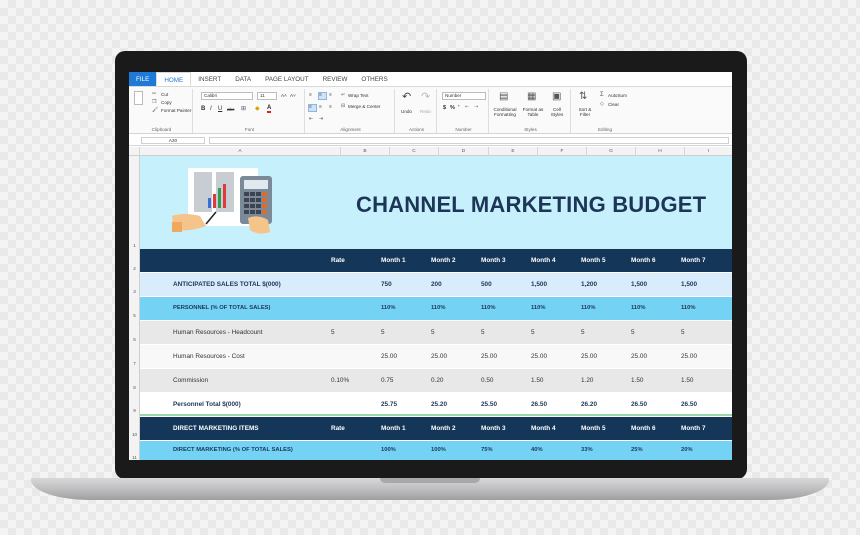  What do you see at coordinates (209, 356) in the screenshot?
I see `row-label-cell: Human Resources - Cost` at bounding box center [209, 356].